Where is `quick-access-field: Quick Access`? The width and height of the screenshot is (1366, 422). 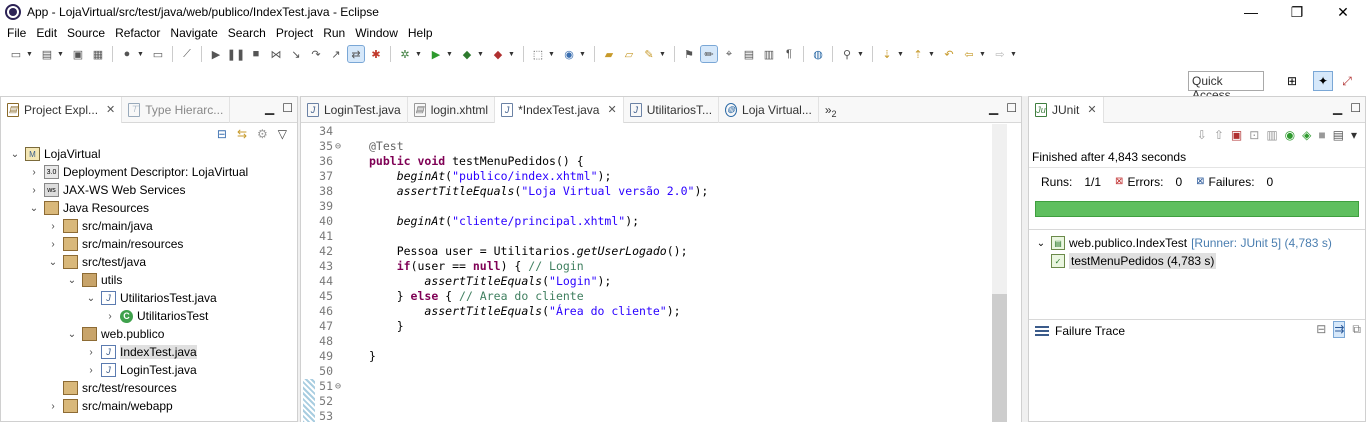 quick-access-field: Quick Access is located at coordinates (1226, 86).